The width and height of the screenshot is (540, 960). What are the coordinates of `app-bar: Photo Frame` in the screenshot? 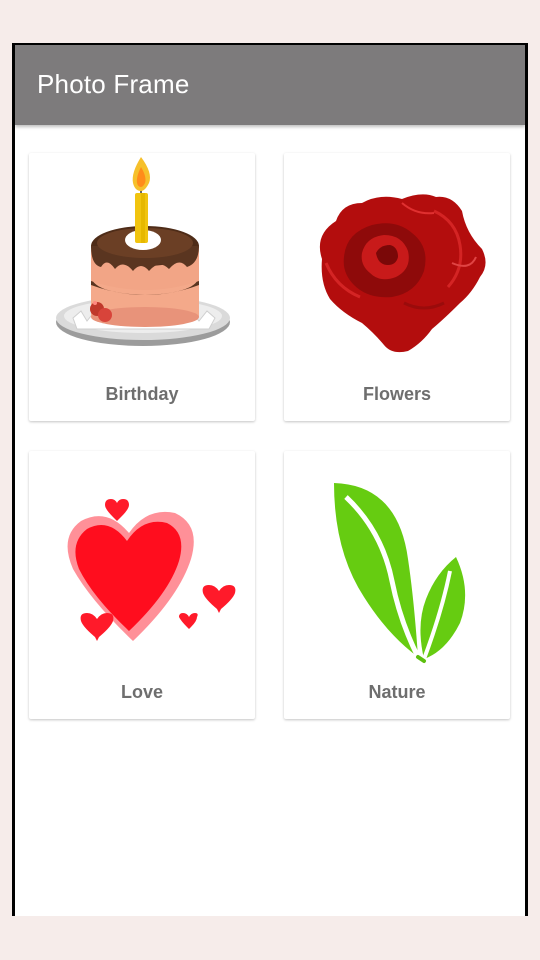 It's located at (270, 85).